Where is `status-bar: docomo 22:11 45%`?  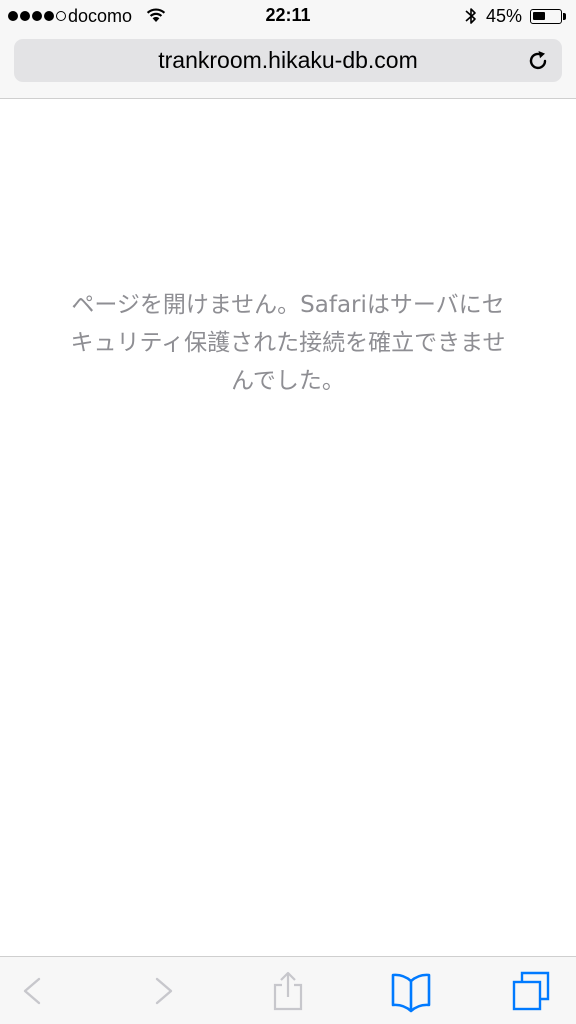
status-bar: docomo 22:11 45% is located at coordinates (288, 16).